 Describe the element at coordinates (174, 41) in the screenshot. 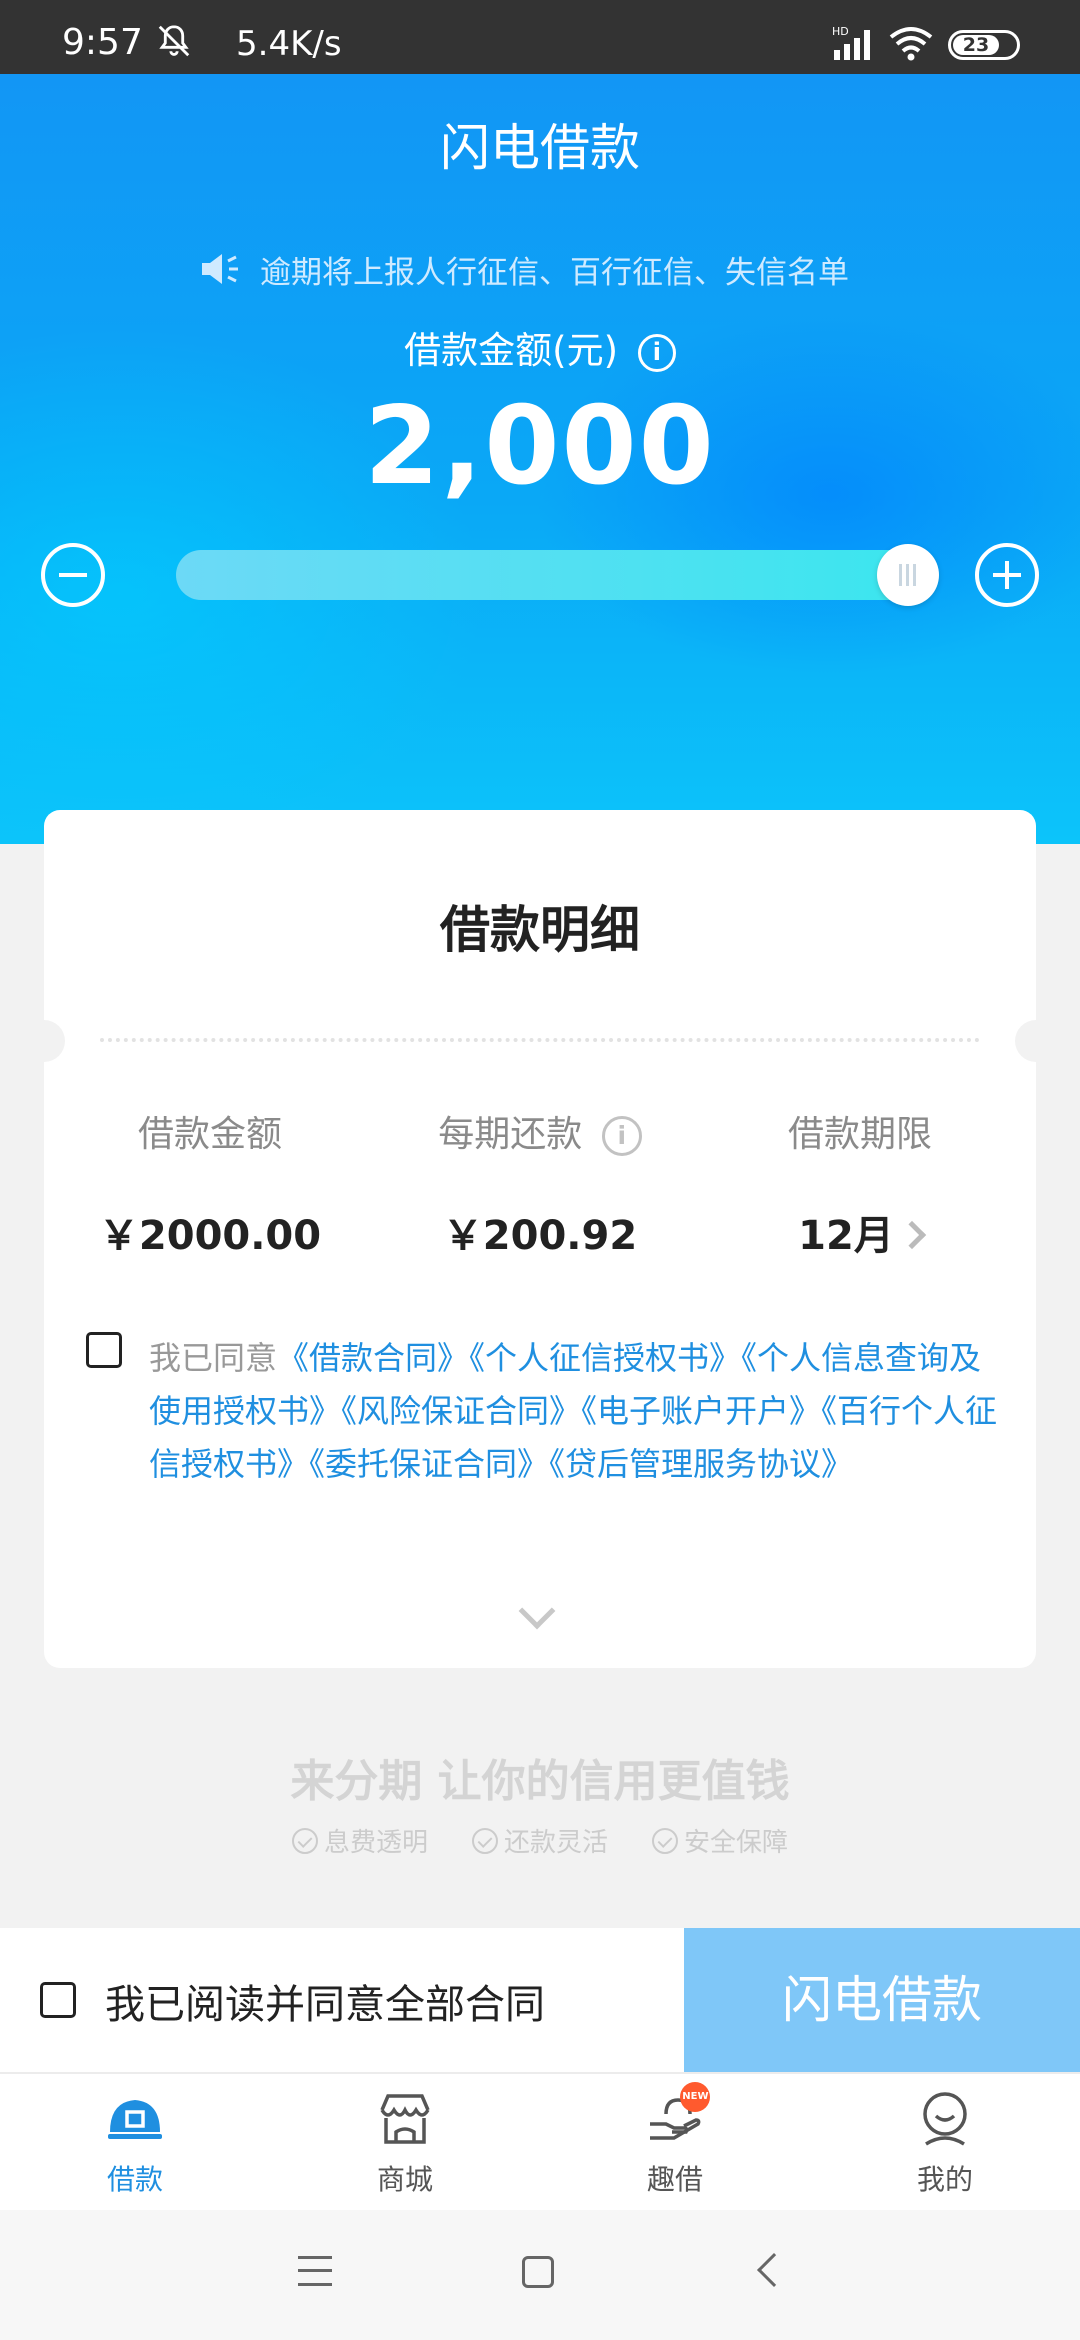

I see `bell-muted-icon` at that location.